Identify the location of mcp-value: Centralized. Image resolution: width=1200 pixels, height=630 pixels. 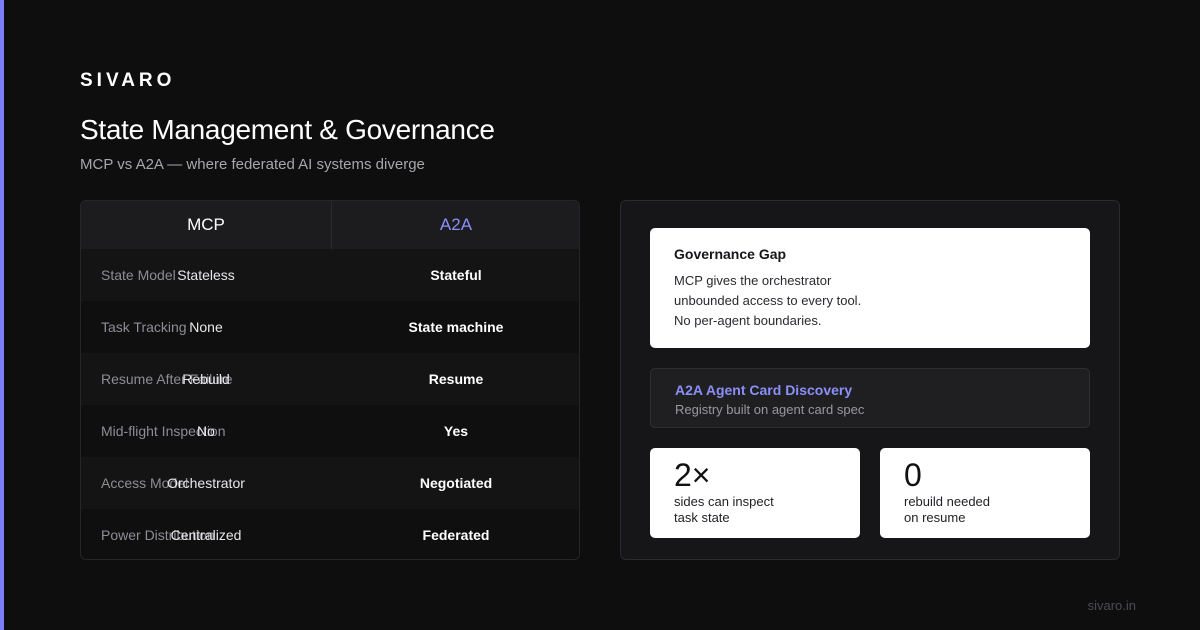
(206, 535).